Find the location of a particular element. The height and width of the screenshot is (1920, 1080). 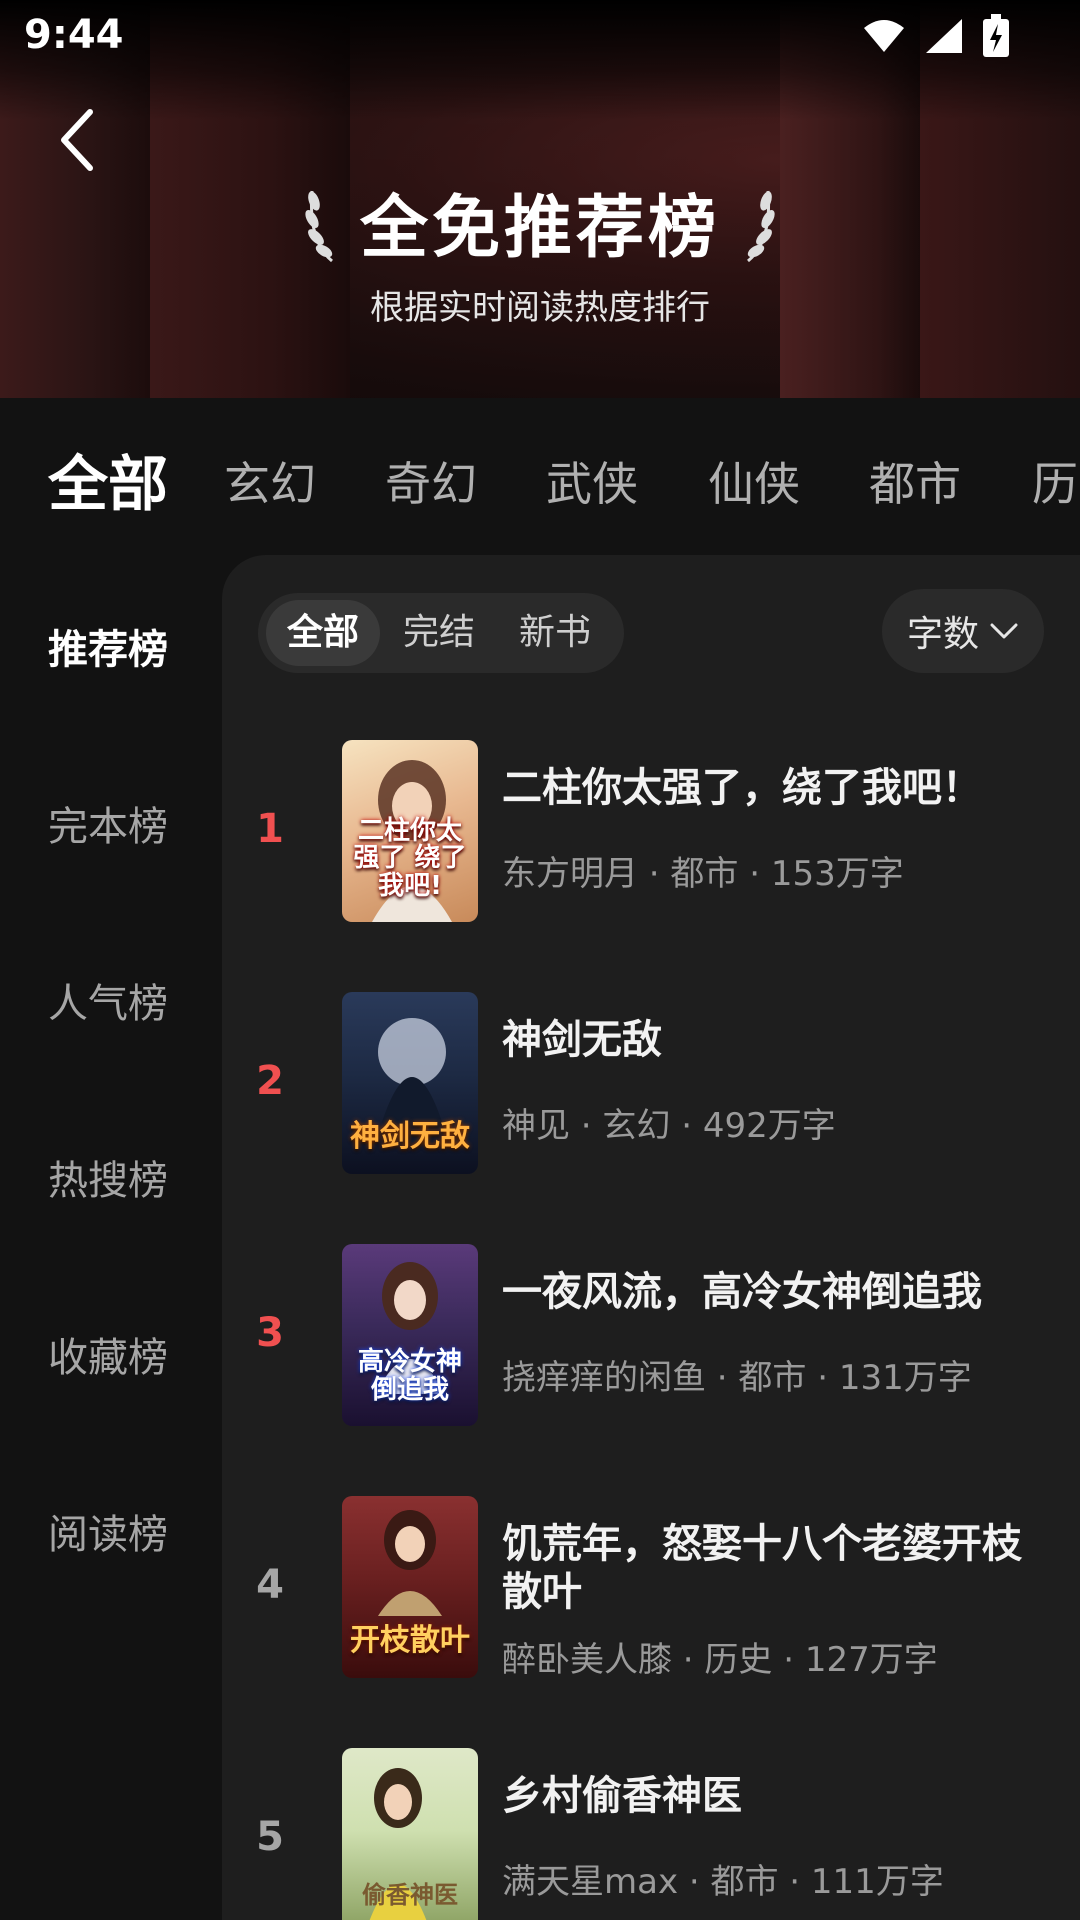

book-cover: 神剑无敌 is located at coordinates (410, 1083).